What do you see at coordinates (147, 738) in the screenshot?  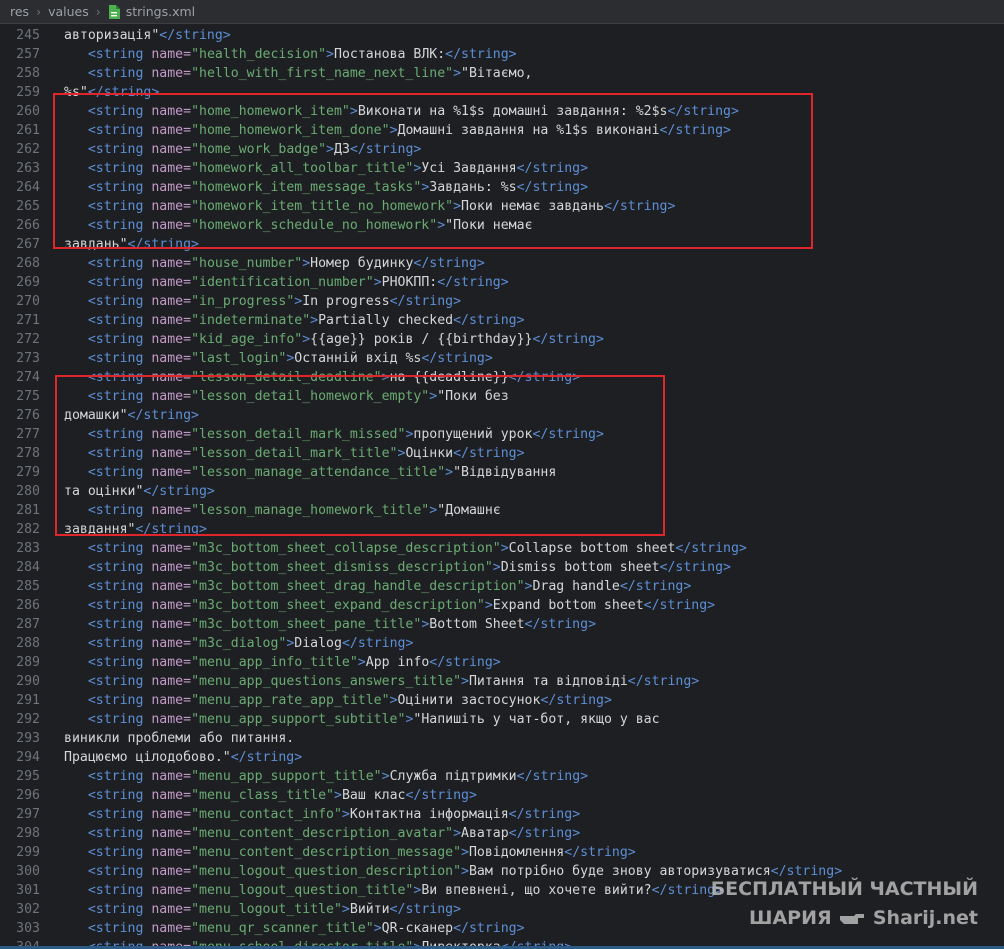 I see `code-line: 293 виникли проблеми або питання.` at bounding box center [147, 738].